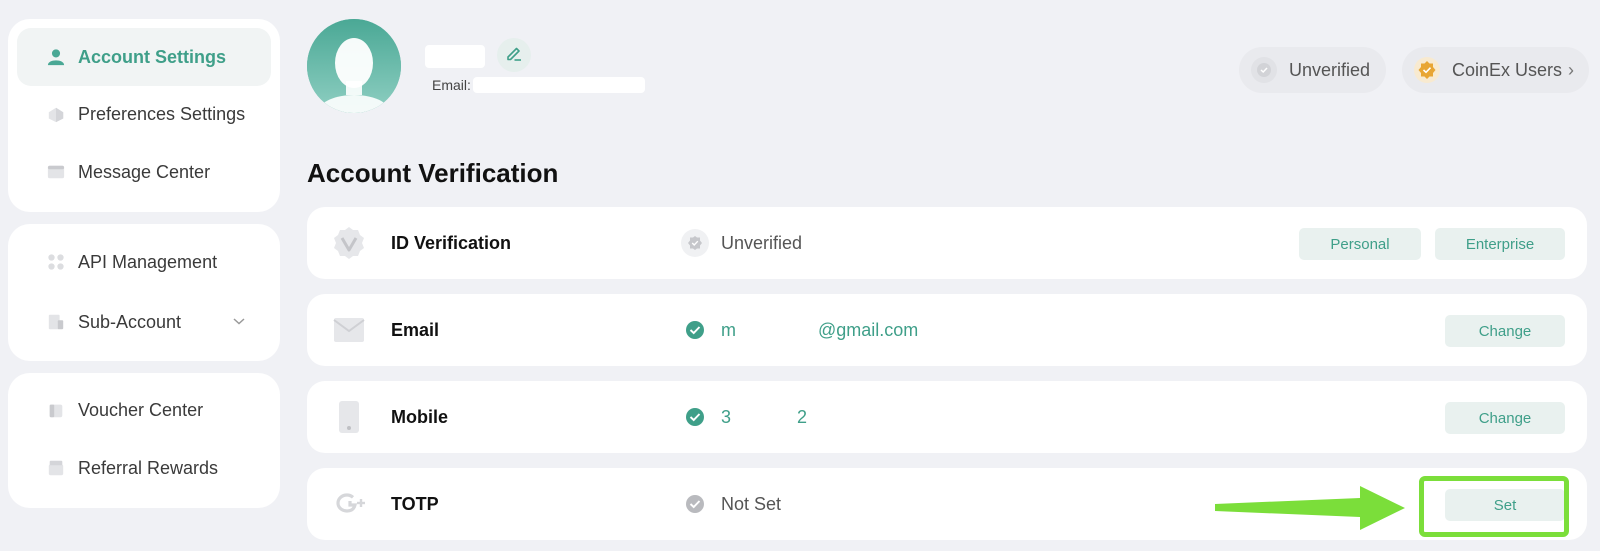 This screenshot has width=1600, height=551. Describe the element at coordinates (559, 85) in the screenshot. I see `email-value` at that location.